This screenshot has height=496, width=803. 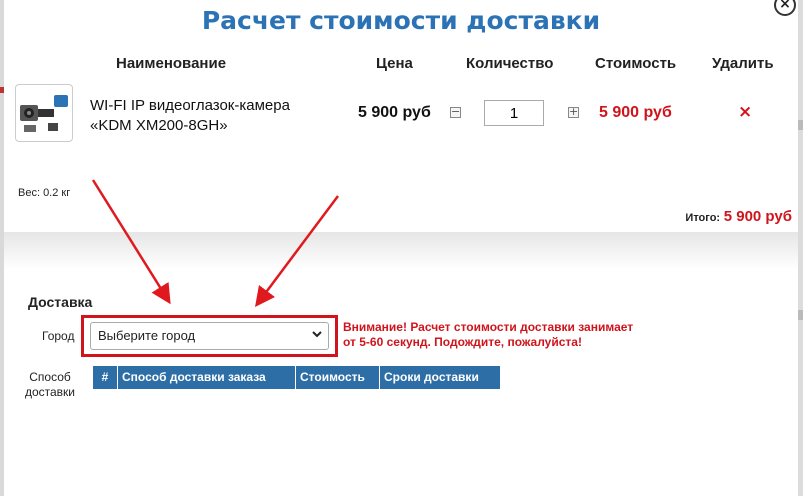 What do you see at coordinates (800, 248) in the screenshot?
I see `background-right-edge` at bounding box center [800, 248].